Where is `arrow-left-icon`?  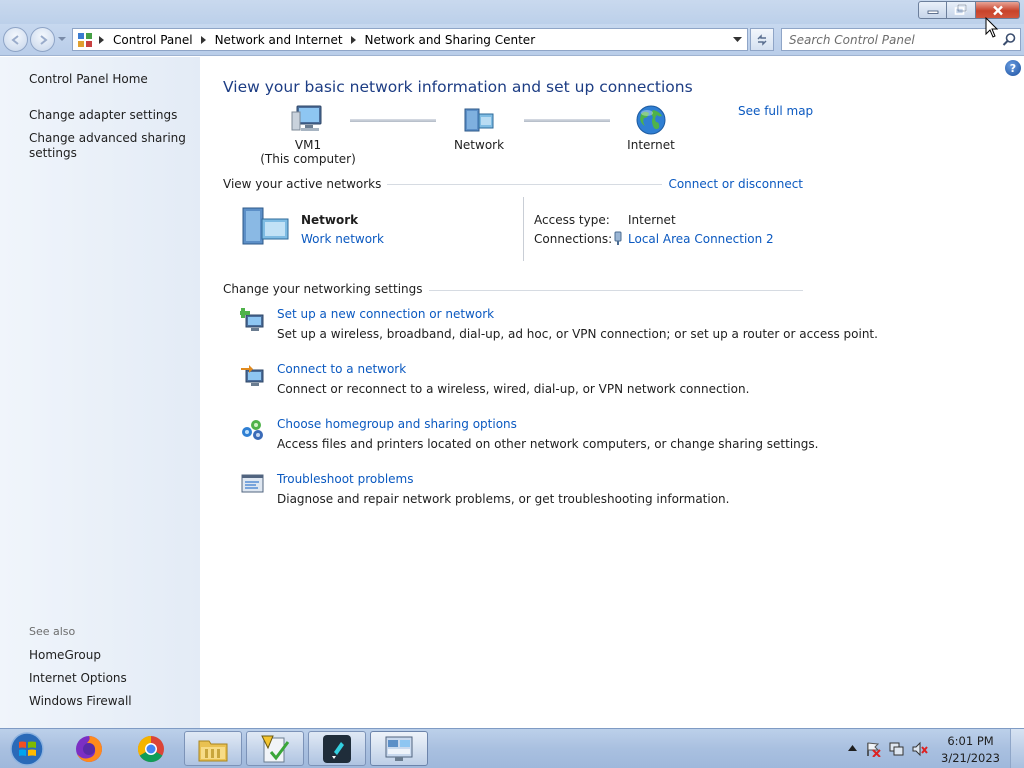
arrow-left-icon is located at coordinates (14, 39).